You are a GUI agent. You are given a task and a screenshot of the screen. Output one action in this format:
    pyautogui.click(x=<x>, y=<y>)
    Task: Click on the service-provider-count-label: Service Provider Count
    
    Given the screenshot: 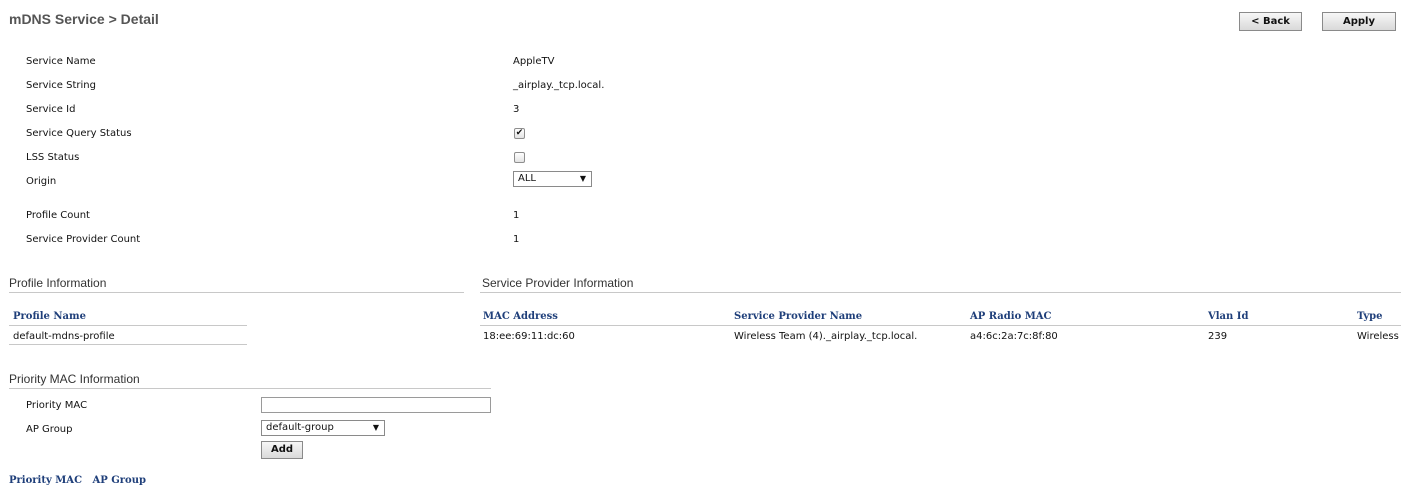 What is the action you would take?
    pyautogui.click(x=83, y=239)
    